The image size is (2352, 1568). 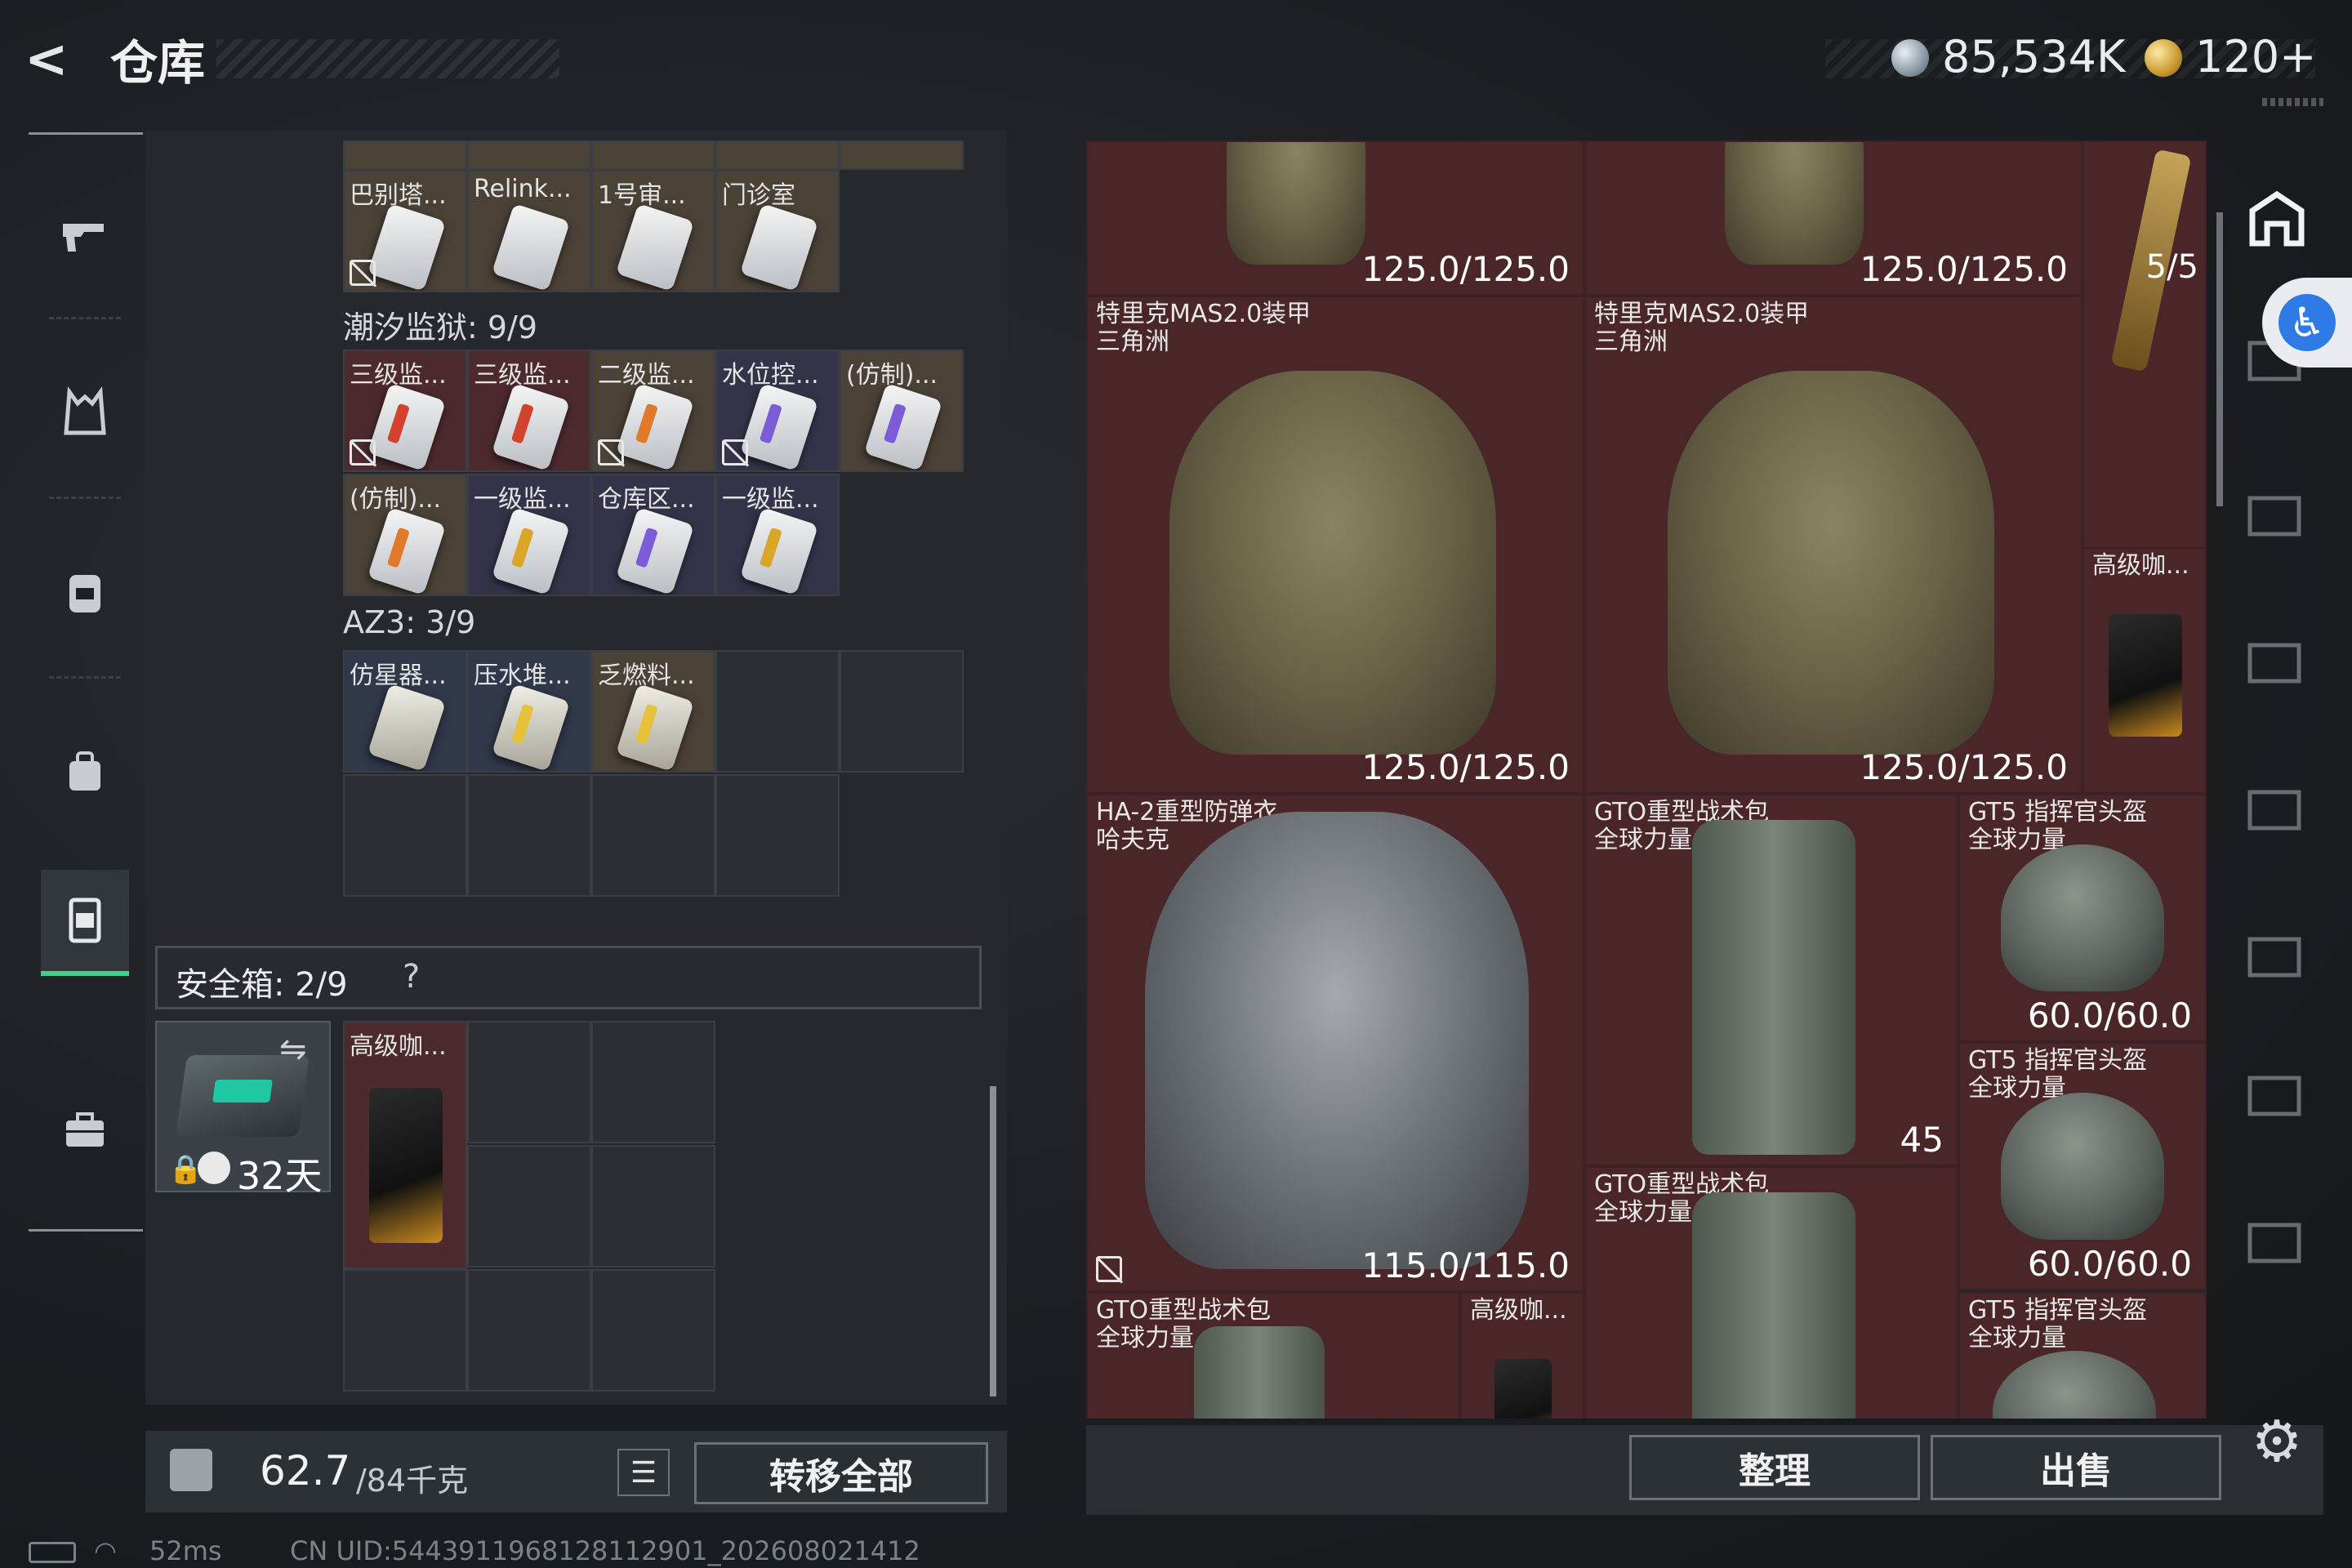 What do you see at coordinates (158, 63) in the screenshot?
I see `page-title: 仓库` at bounding box center [158, 63].